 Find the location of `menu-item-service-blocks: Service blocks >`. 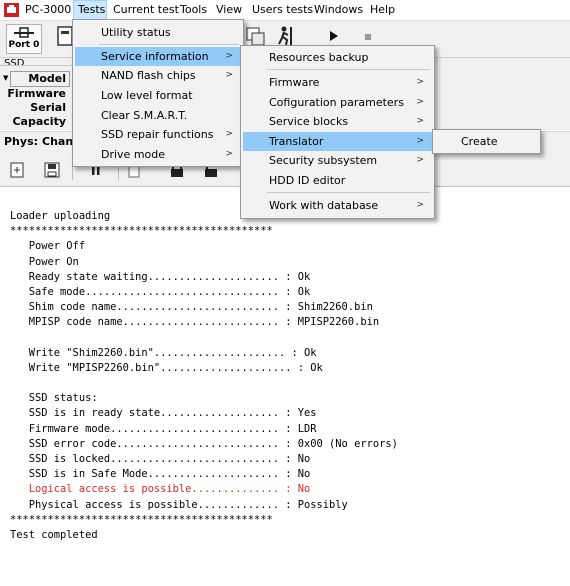

menu-item-service-blocks: Service blocks > is located at coordinates (337, 121).